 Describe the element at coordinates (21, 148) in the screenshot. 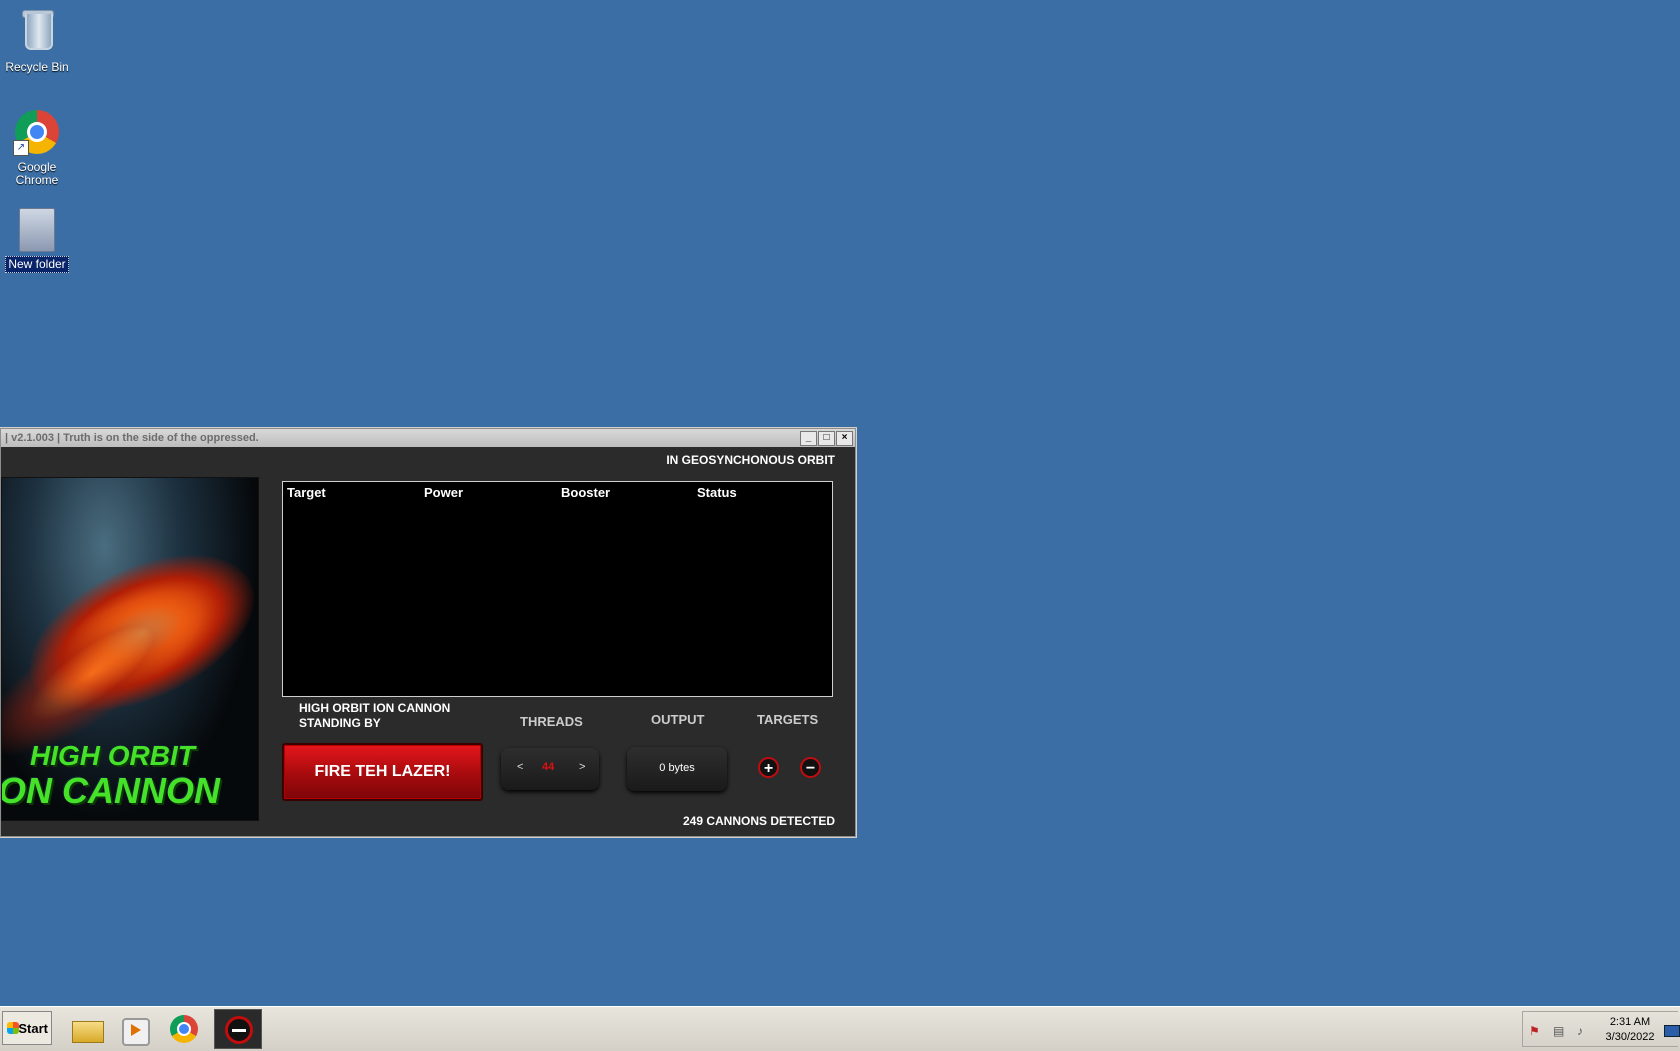

I see `shortcut-arrow-icon: ↗` at that location.